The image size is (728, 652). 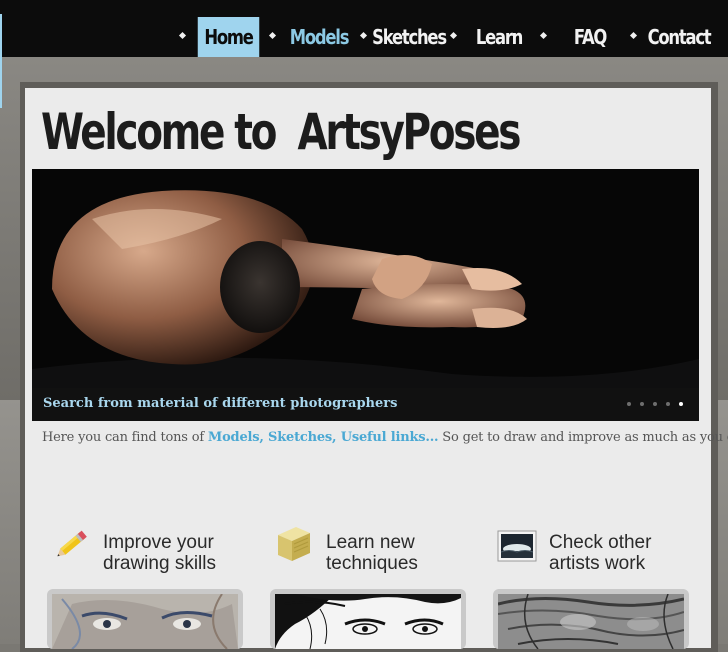 I want to click on feature-improve-title: Improve your drawing skills, so click(x=173, y=553).